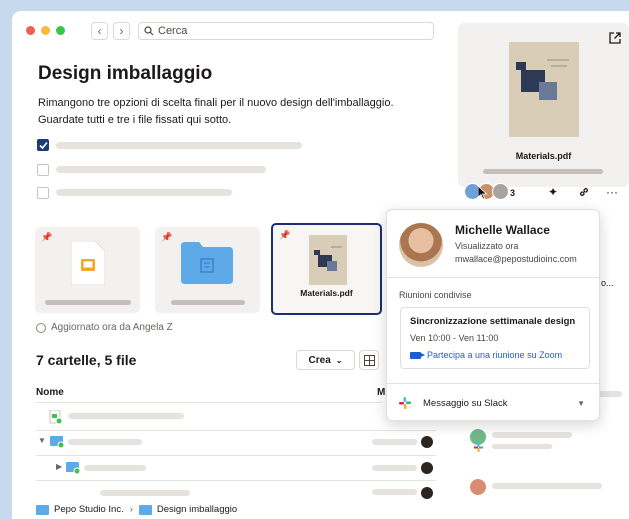  Describe the element at coordinates (495, 355) in the screenshot. I see `zoom-join-label: Partecipa a una riunione su Zoom` at that location.